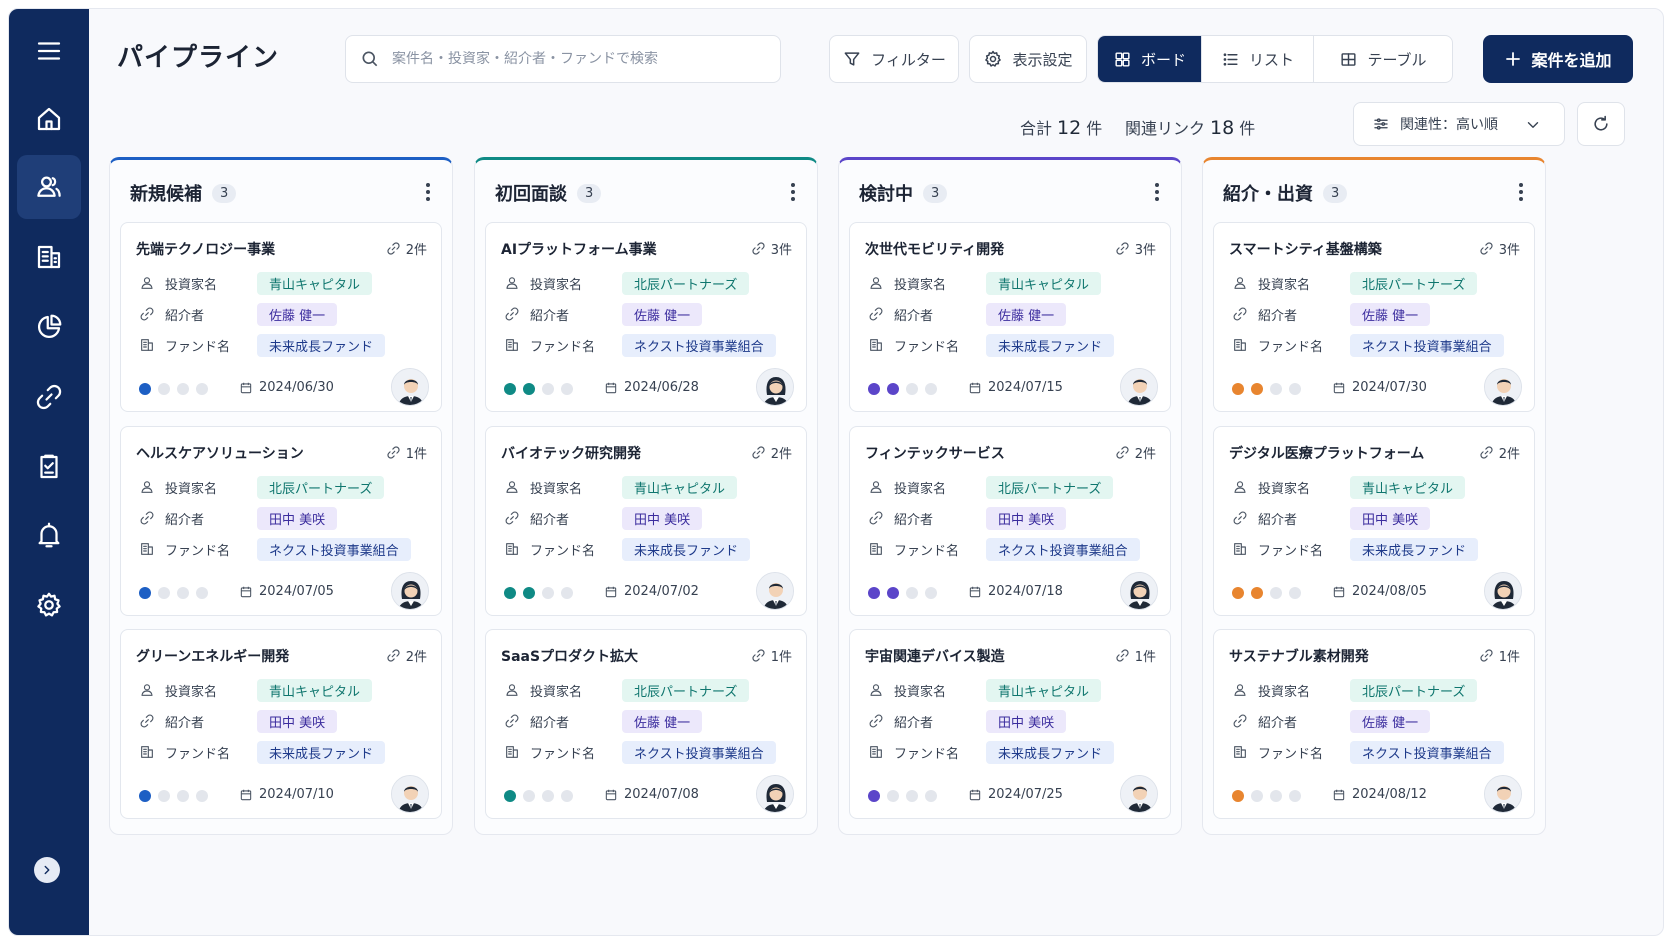  Describe the element at coordinates (902, 796) in the screenshot. I see `progress-indicator` at that location.